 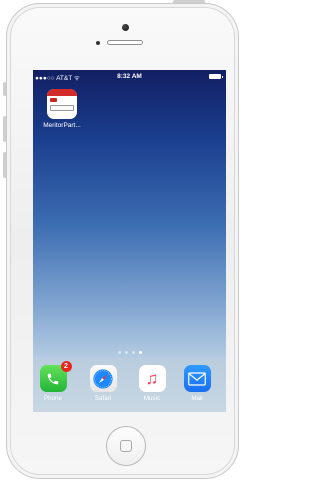 What do you see at coordinates (4, 89) in the screenshot?
I see `mute-switch` at bounding box center [4, 89].